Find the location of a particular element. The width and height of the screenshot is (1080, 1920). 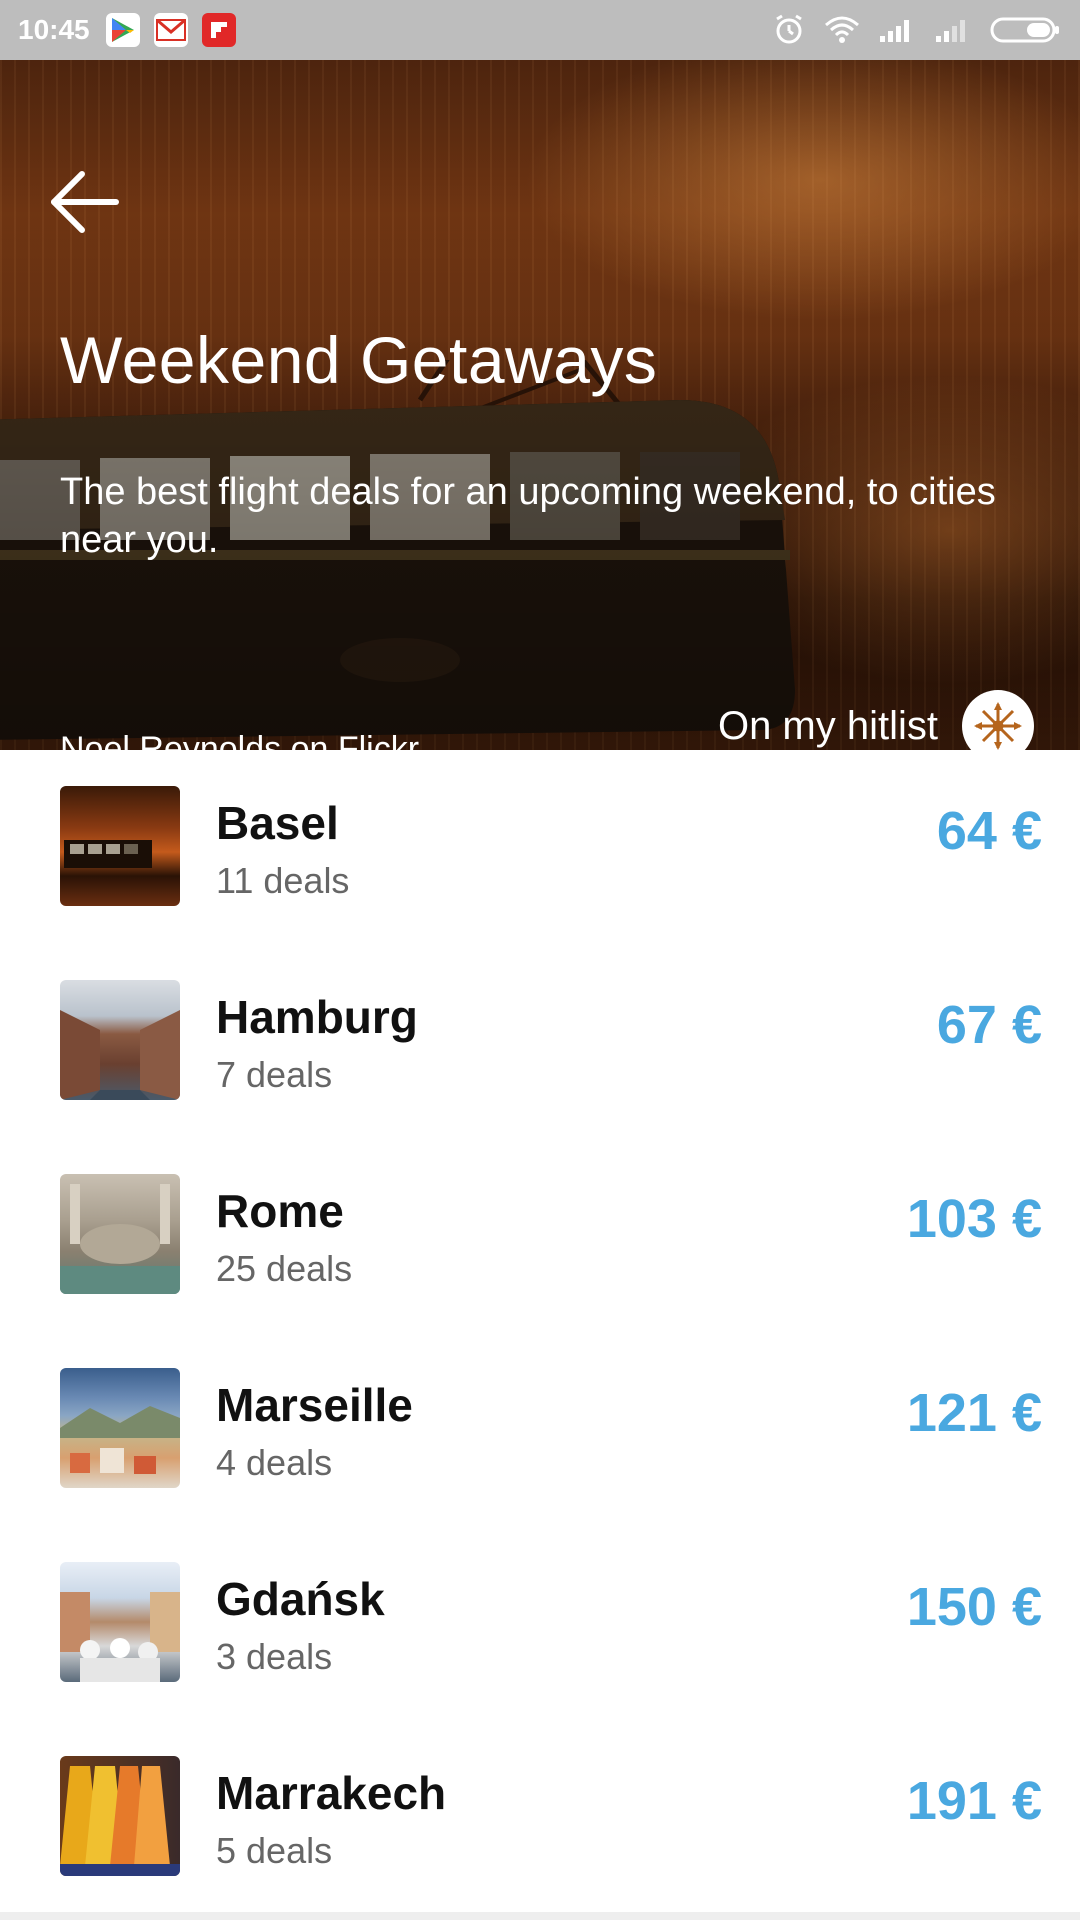

deal-price: 103 € is located at coordinates (974, 1219).